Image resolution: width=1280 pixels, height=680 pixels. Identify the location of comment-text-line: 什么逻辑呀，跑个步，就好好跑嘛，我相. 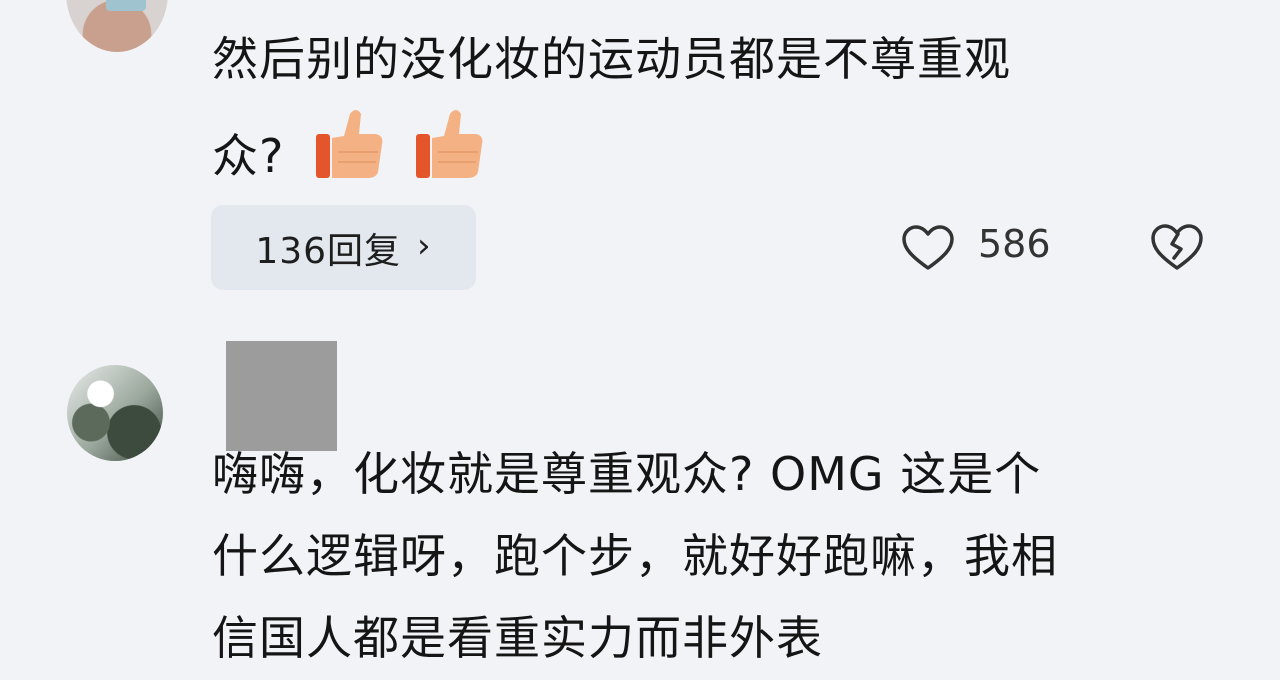
(635, 556).